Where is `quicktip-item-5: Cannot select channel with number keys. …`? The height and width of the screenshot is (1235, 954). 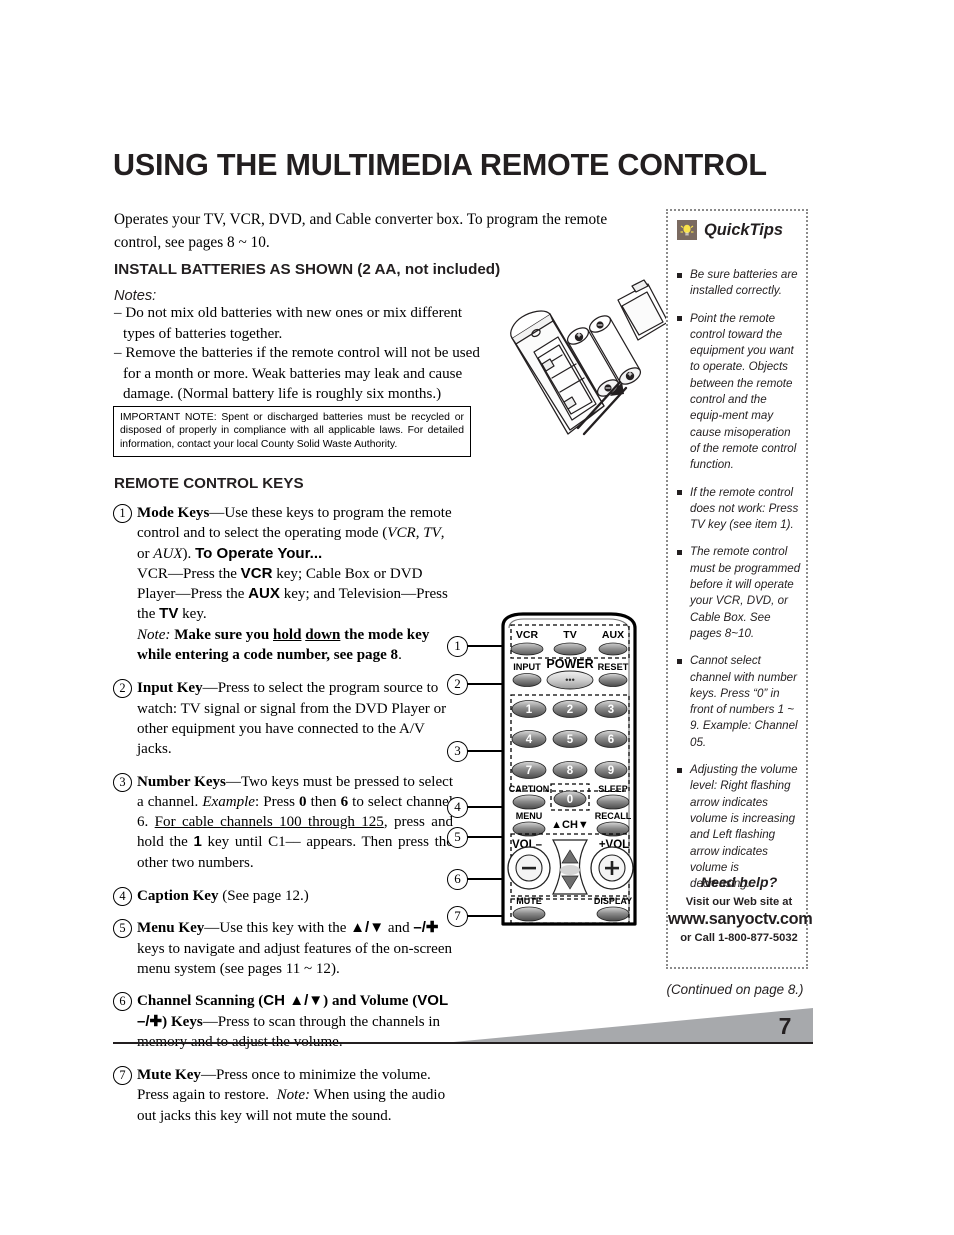 quicktip-item-5: Cannot select channel with number keys. … is located at coordinates (739, 702).